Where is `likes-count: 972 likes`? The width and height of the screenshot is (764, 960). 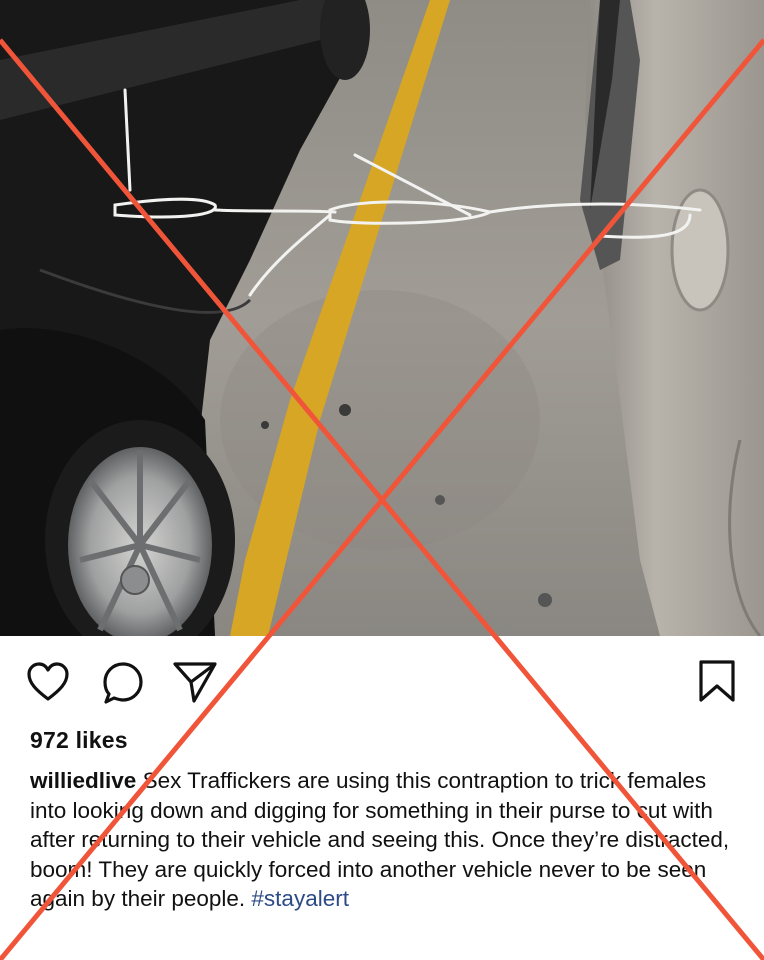 likes-count: 972 likes is located at coordinates (79, 740).